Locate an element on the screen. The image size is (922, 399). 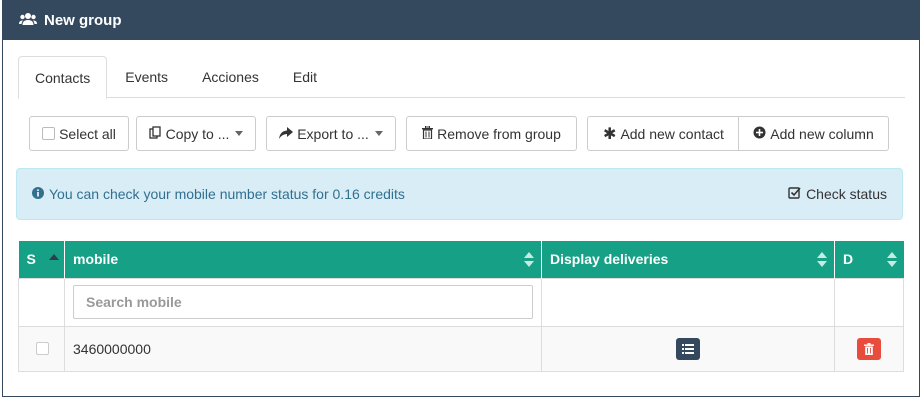
column-header-s-label: S is located at coordinates (31, 259).